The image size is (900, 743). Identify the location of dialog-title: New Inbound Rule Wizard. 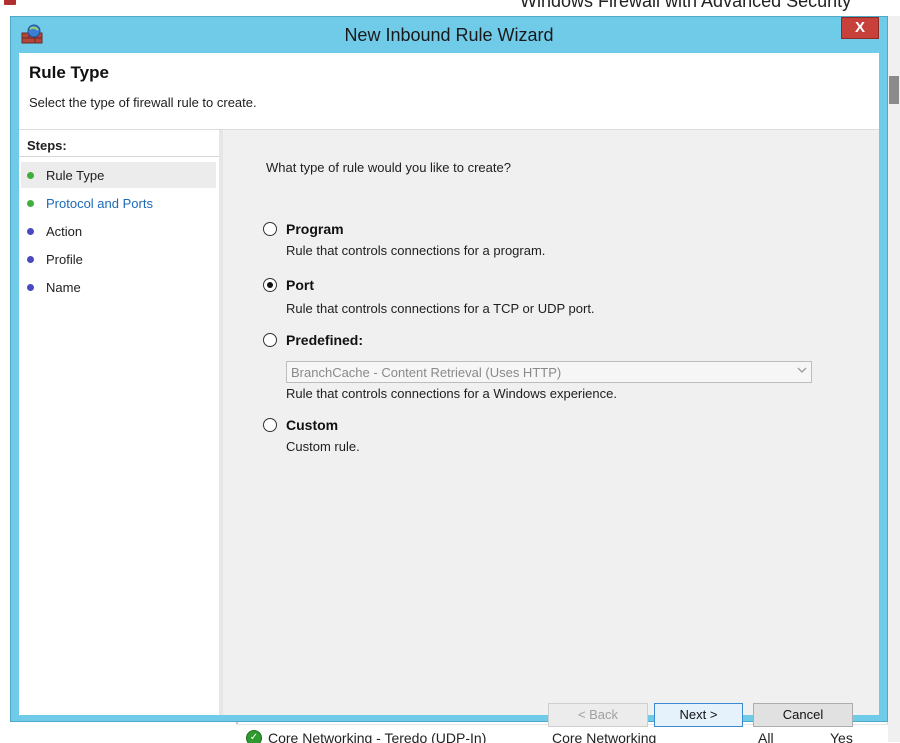
(449, 35).